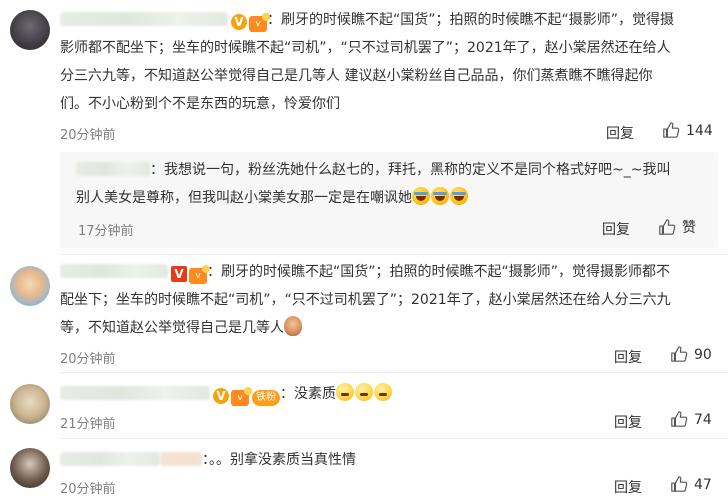  Describe the element at coordinates (677, 227) in the screenshot. I see `like-button: 赞` at that location.